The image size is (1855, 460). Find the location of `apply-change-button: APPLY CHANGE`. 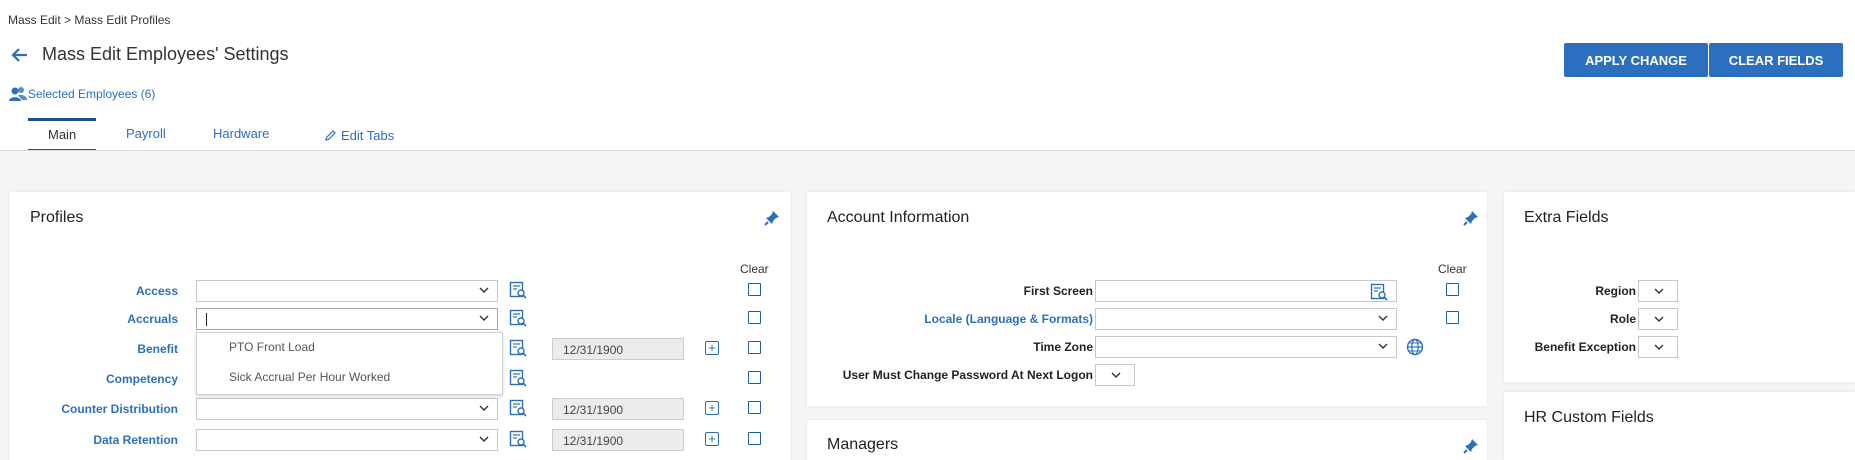

apply-change-button: APPLY CHANGE is located at coordinates (1636, 60).